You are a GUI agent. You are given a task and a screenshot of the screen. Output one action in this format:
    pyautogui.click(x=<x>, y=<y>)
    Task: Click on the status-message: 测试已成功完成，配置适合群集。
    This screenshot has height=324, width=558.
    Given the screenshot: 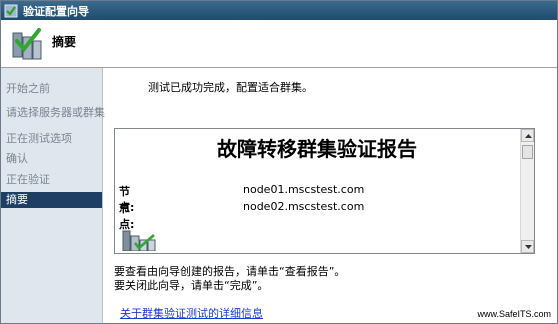 What is the action you would take?
    pyautogui.click(x=230, y=87)
    